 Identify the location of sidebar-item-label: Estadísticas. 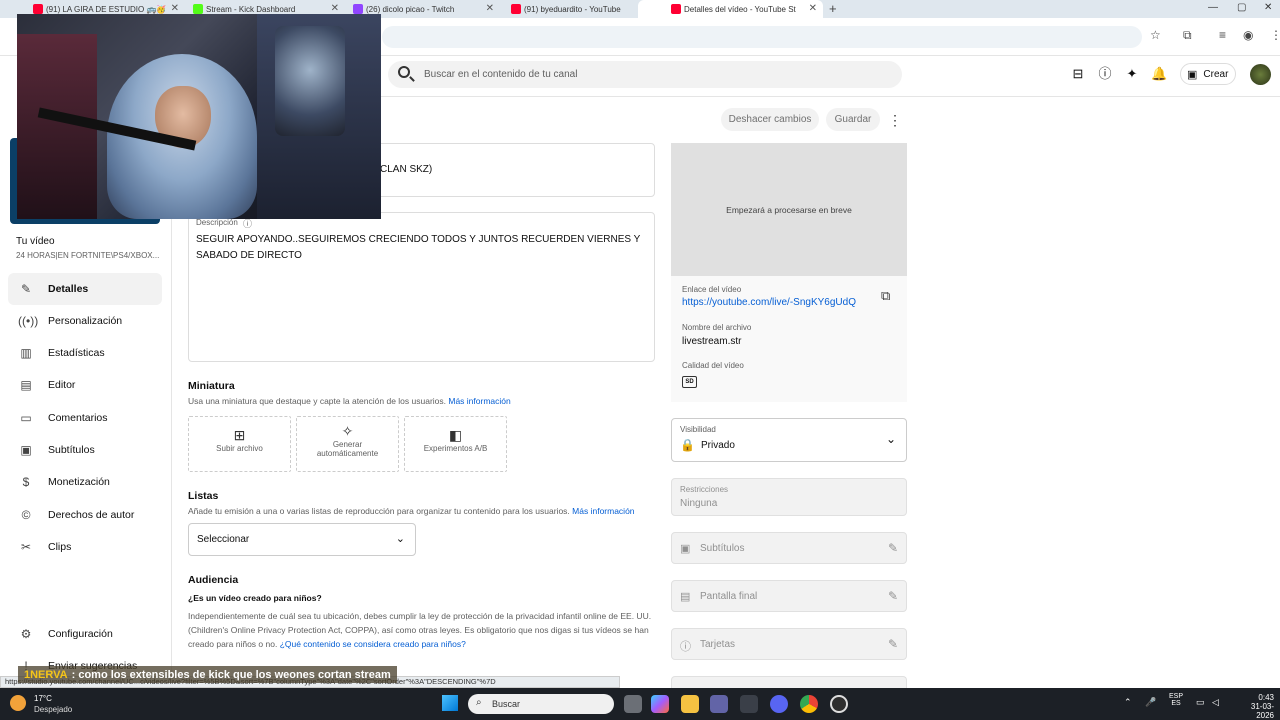
(76, 353).